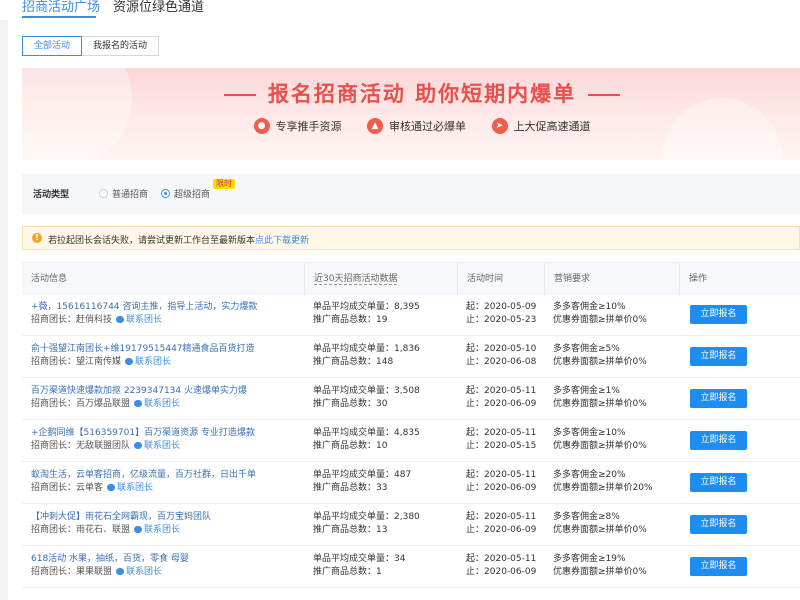 The height and width of the screenshot is (600, 800). I want to click on header-marketing-requirements: 营销要求, so click(567, 279).